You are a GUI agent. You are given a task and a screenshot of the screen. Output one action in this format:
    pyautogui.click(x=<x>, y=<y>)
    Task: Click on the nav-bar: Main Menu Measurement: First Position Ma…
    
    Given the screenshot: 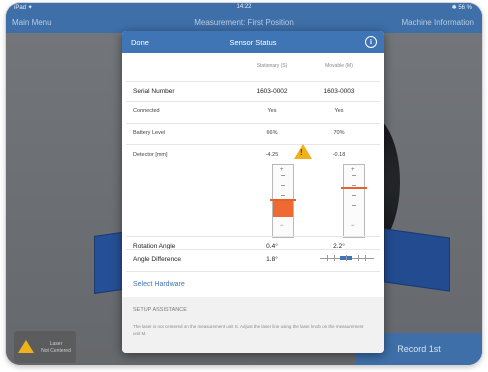 What is the action you would take?
    pyautogui.click(x=244, y=23)
    